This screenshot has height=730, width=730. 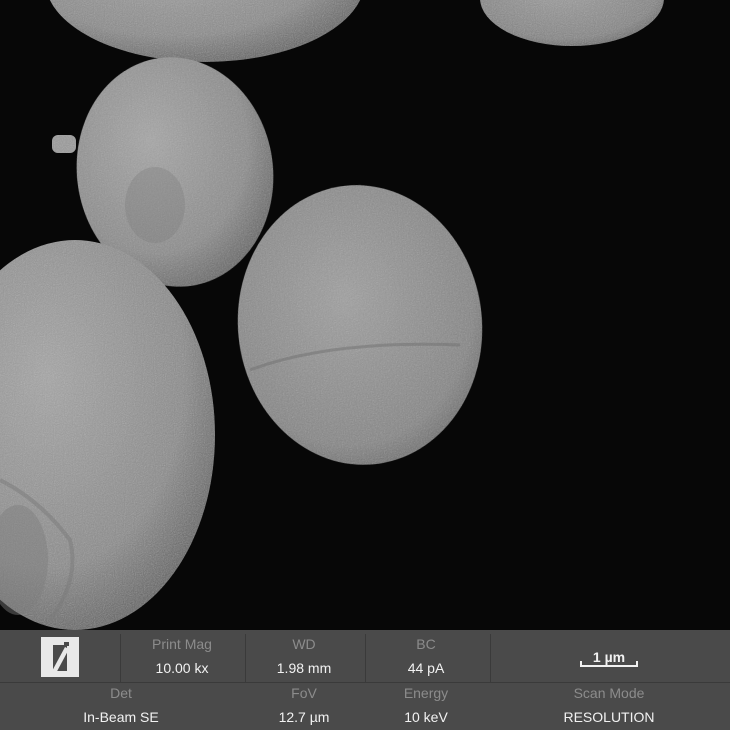 What do you see at coordinates (426, 693) in the screenshot?
I see `energy-label: Energy` at bounding box center [426, 693].